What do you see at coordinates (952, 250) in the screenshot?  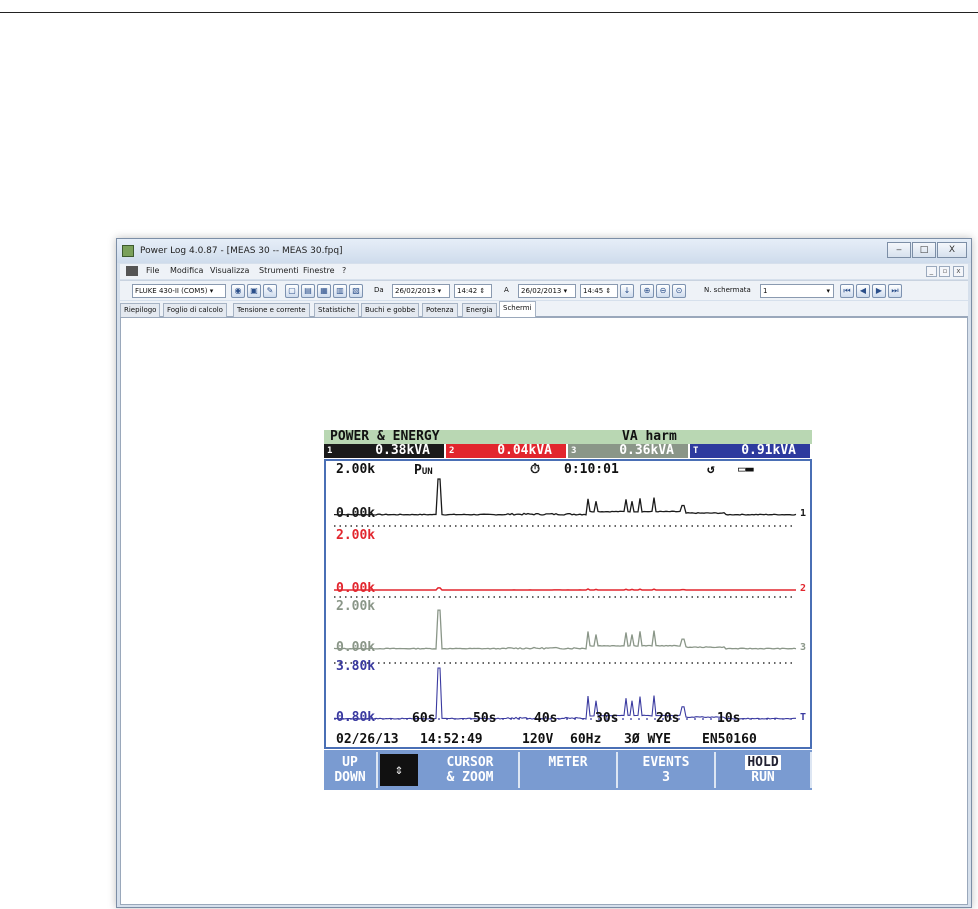 I see `close-button: X` at bounding box center [952, 250].